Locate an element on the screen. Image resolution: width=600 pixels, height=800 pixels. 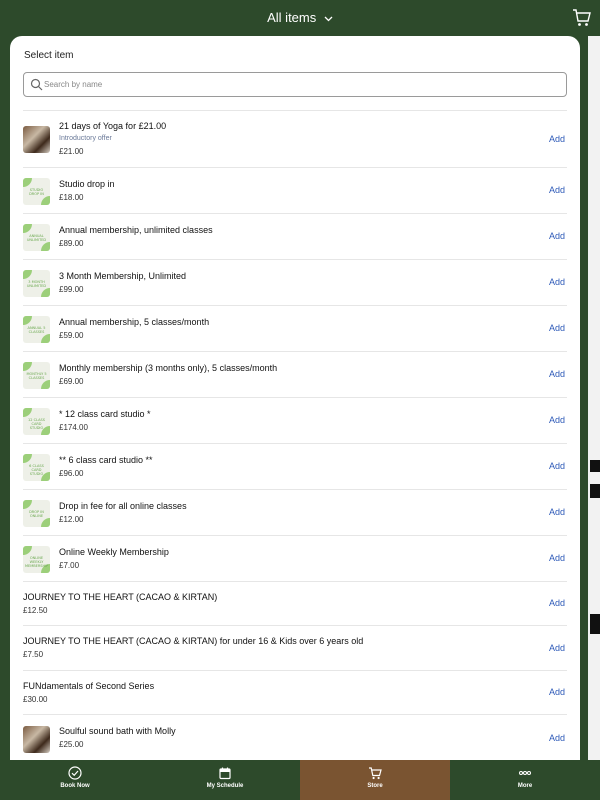
item-name: 3 Month Membership, Unlimited is located at coordinates (123, 276).